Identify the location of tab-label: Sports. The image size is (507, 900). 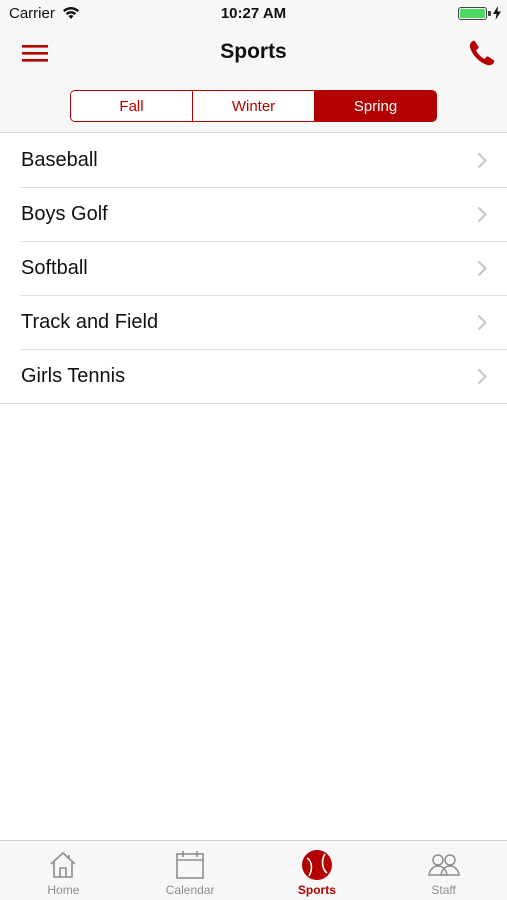
(316, 890).